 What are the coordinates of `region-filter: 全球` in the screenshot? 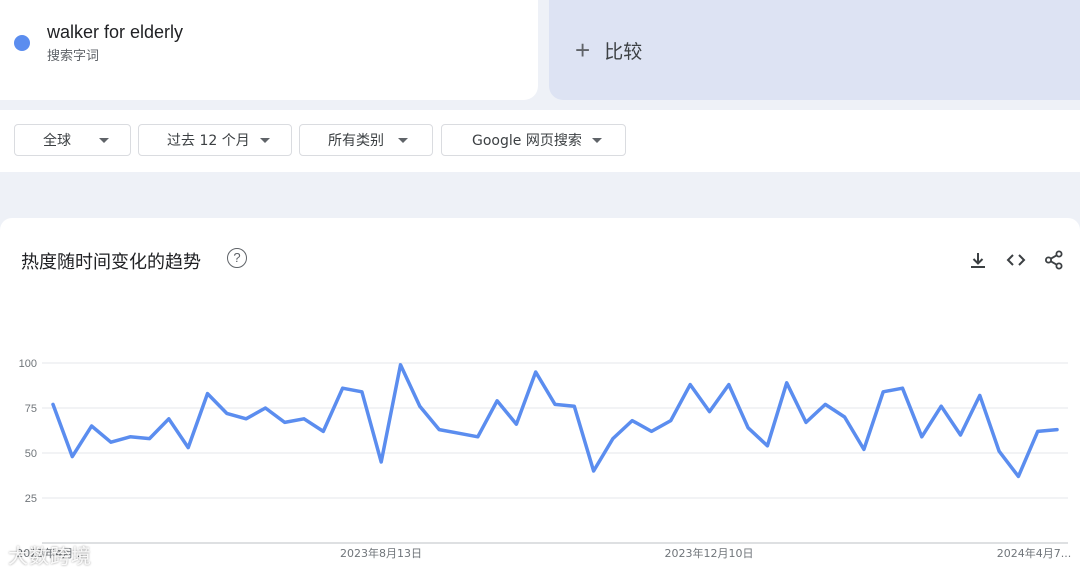 It's located at (72, 140).